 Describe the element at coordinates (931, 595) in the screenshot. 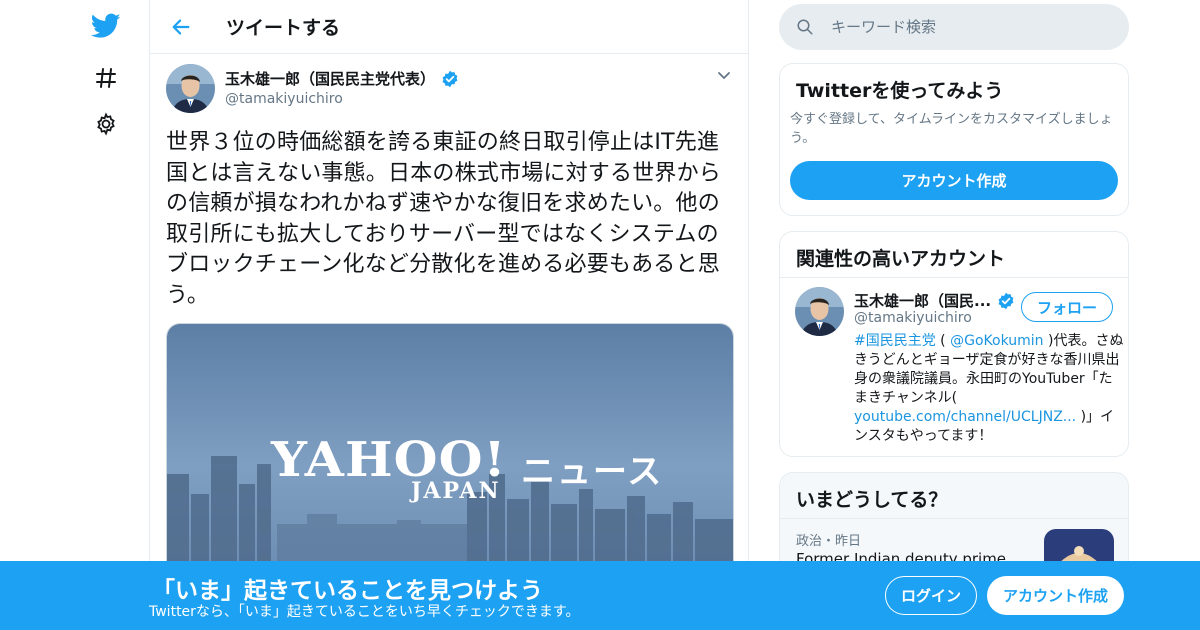

I see `login-button: ログイン` at that location.